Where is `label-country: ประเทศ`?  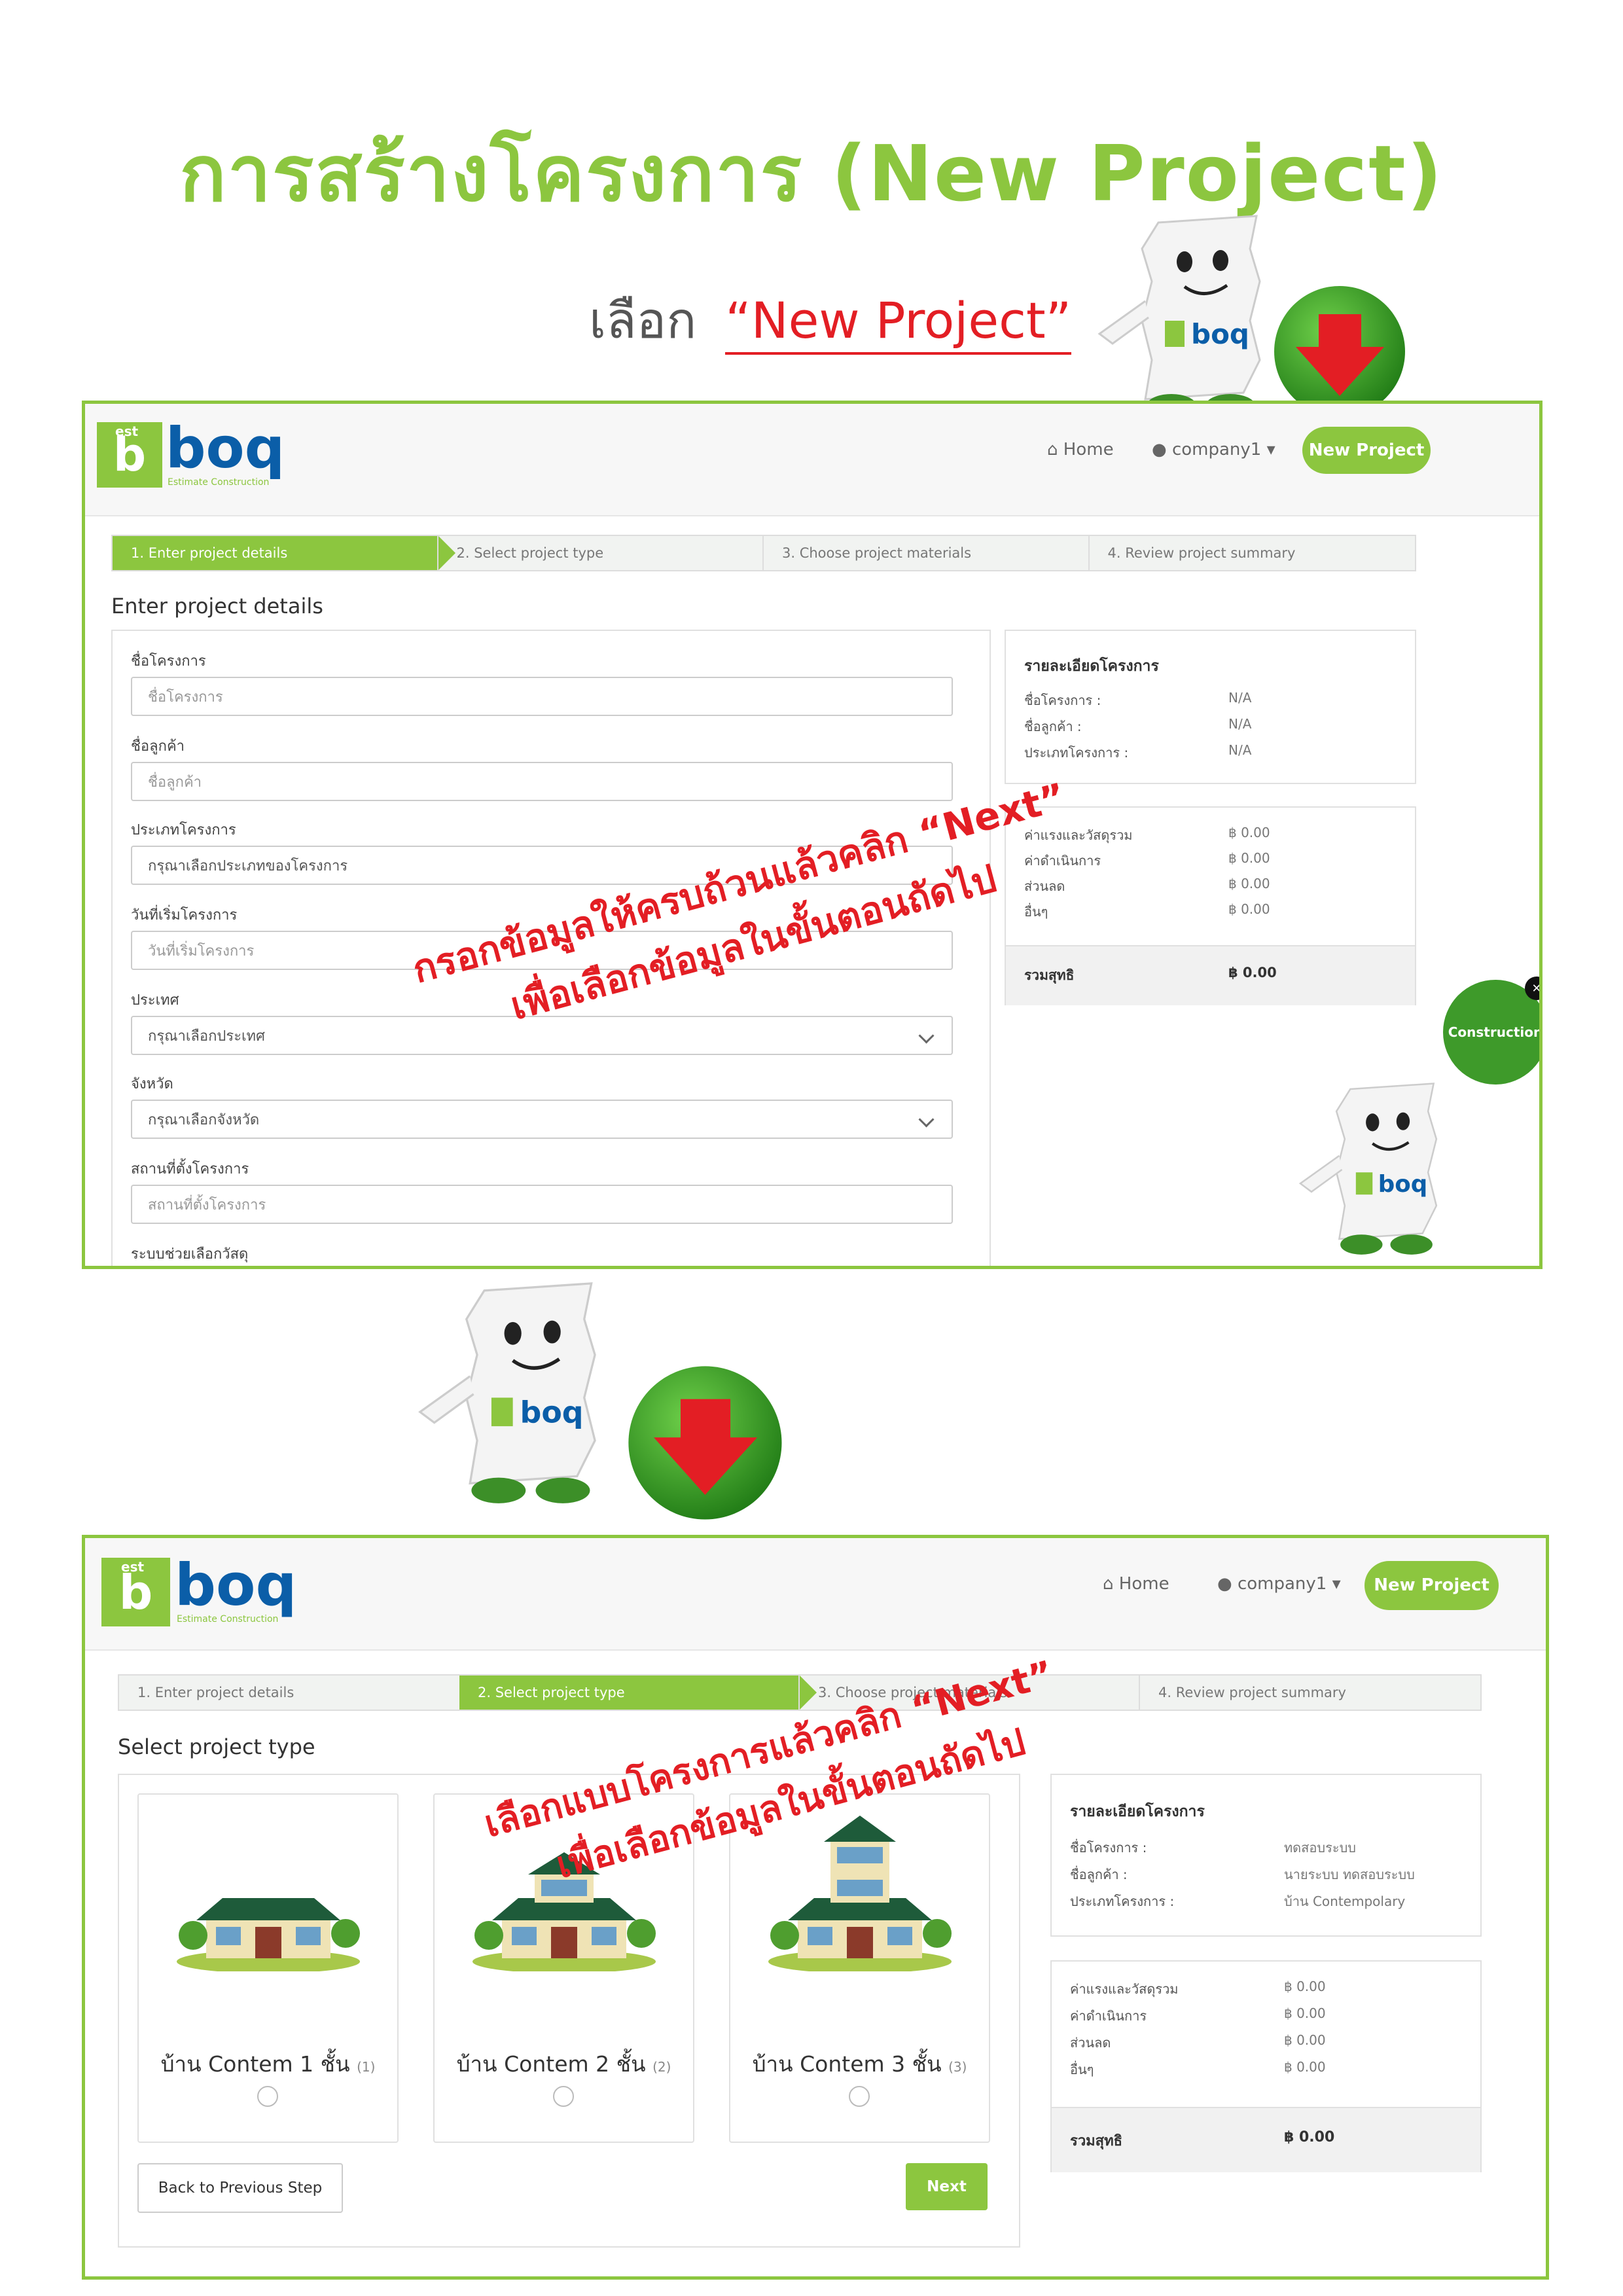 label-country: ประเทศ is located at coordinates (155, 1000).